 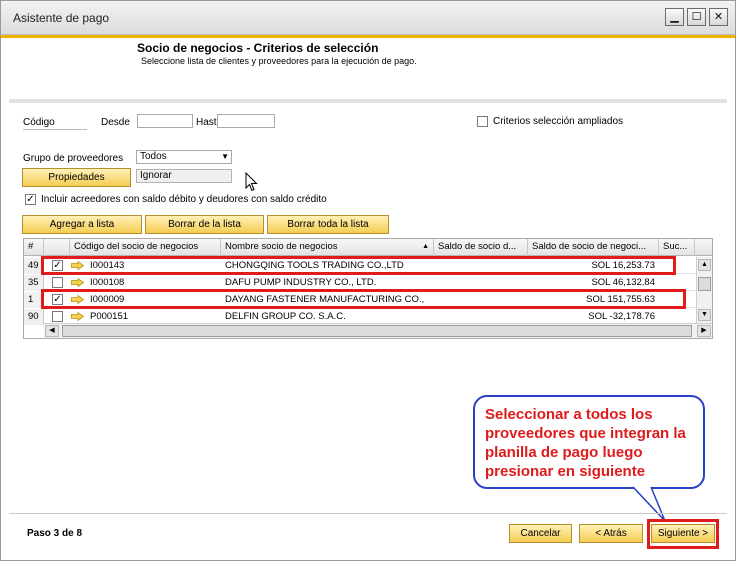 What do you see at coordinates (34, 247) in the screenshot?
I see `col-rownum: #` at bounding box center [34, 247].